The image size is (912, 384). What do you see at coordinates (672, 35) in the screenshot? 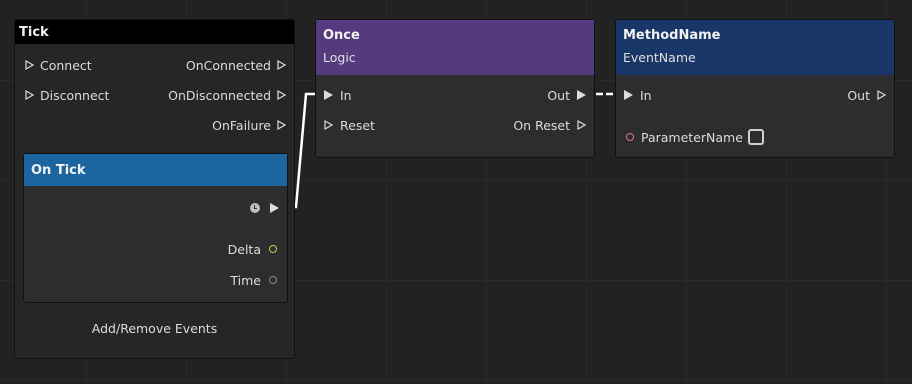
I see `method-node-title: MethodName` at bounding box center [672, 35].